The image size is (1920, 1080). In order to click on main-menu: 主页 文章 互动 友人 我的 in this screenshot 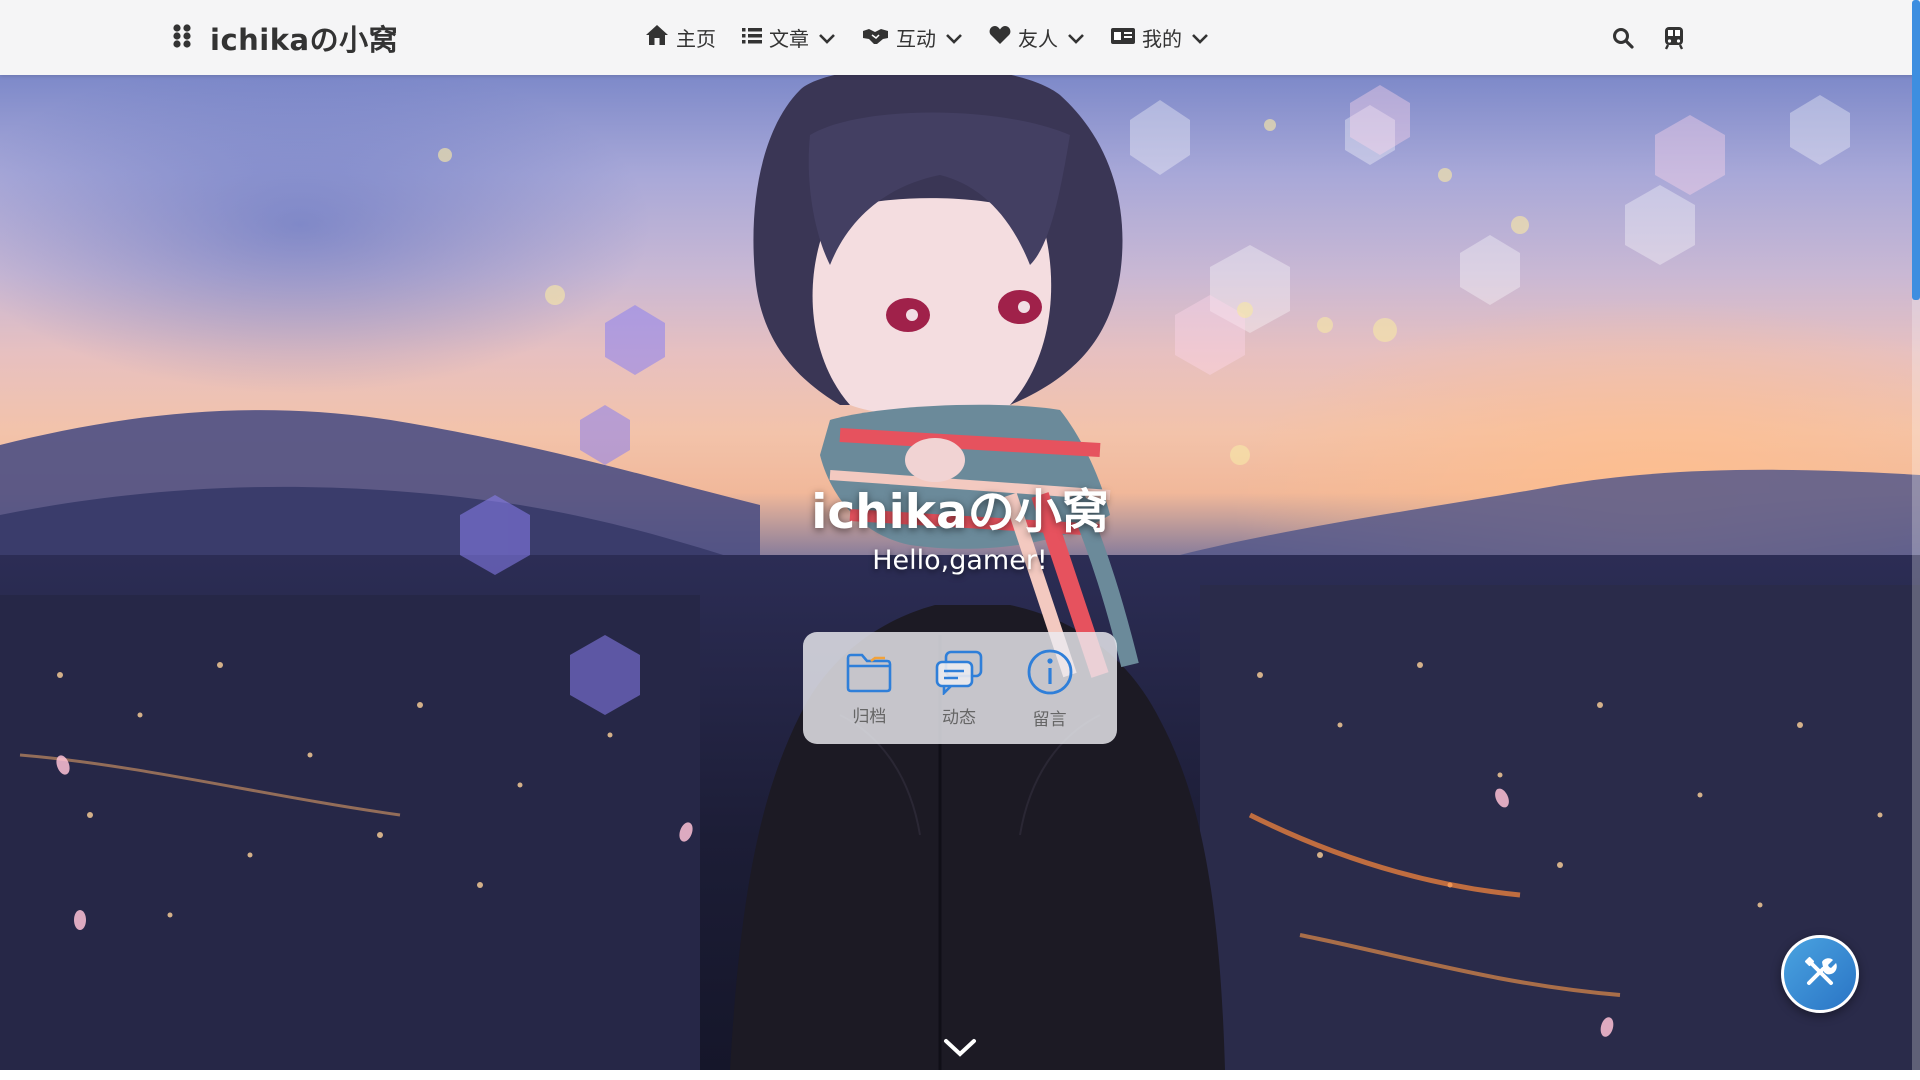, I will do `click(927, 37)`.